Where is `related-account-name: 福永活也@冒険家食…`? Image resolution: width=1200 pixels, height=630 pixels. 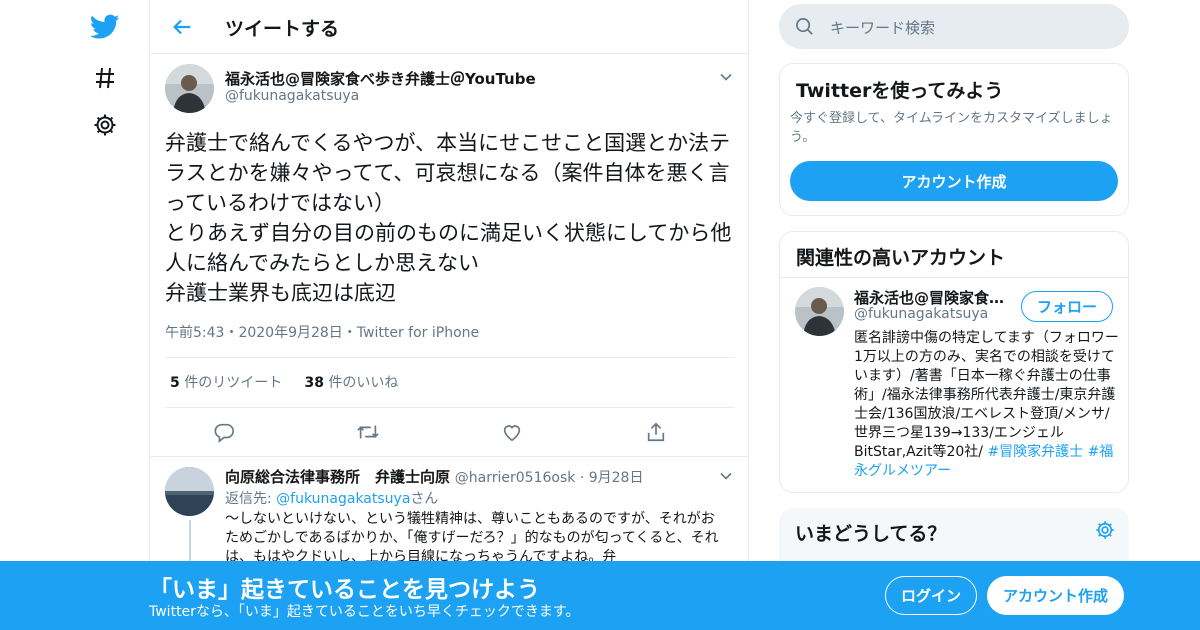 related-account-name: 福永活也@冒険家食… is located at coordinates (934, 297).